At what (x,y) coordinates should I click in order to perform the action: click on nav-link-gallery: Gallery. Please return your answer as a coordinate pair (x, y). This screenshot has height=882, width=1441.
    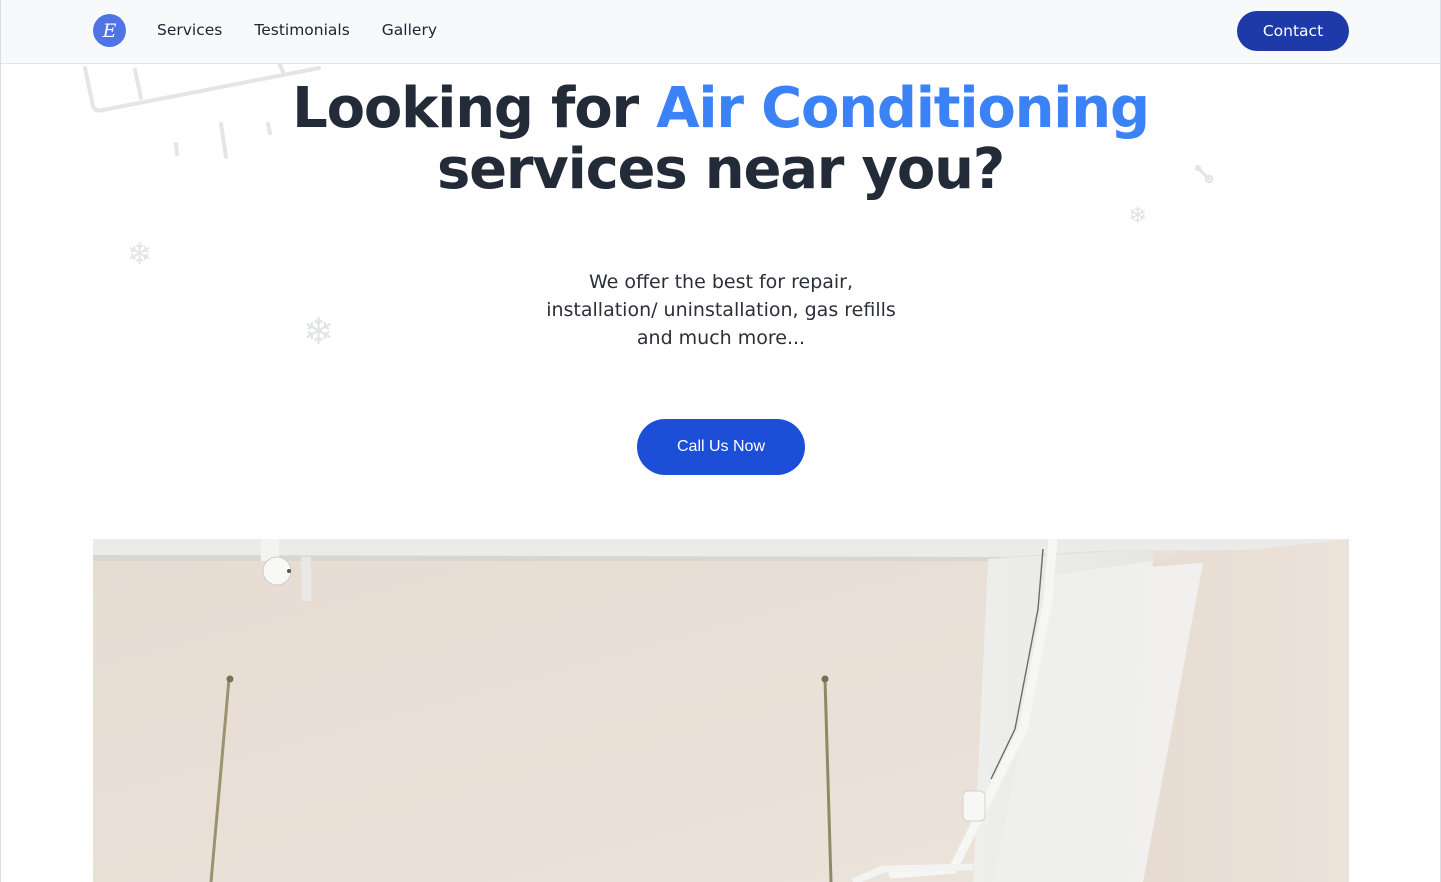
    Looking at the image, I should click on (409, 30).